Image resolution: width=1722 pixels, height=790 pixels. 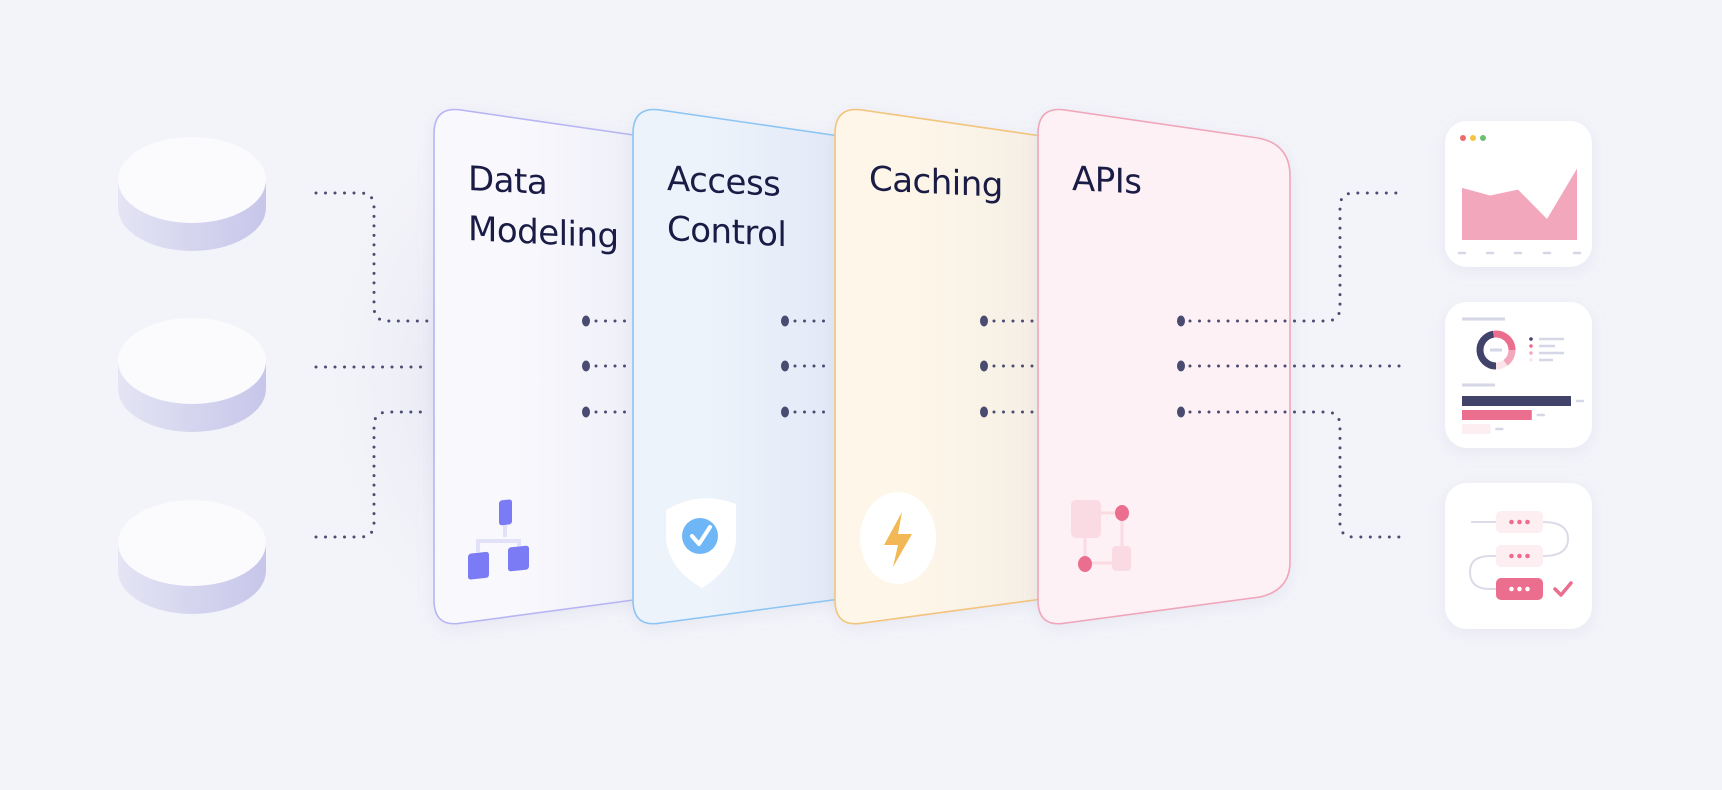 I want to click on layer-title-line: Control, so click(x=726, y=232).